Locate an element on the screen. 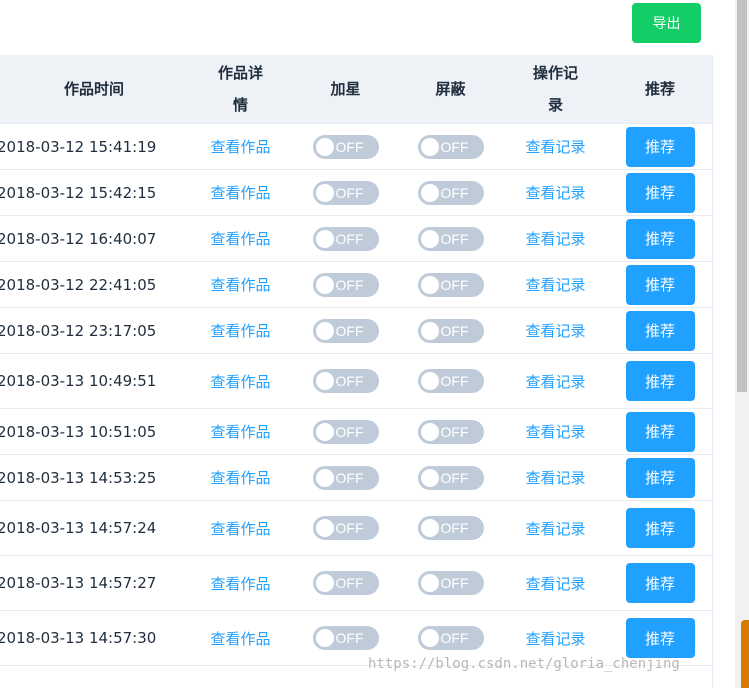 The height and width of the screenshot is (688, 749). table-row: 2018-03-13 14:57:24 查看作品 OFF OFF 查看记录 推荐 is located at coordinates (356, 528).